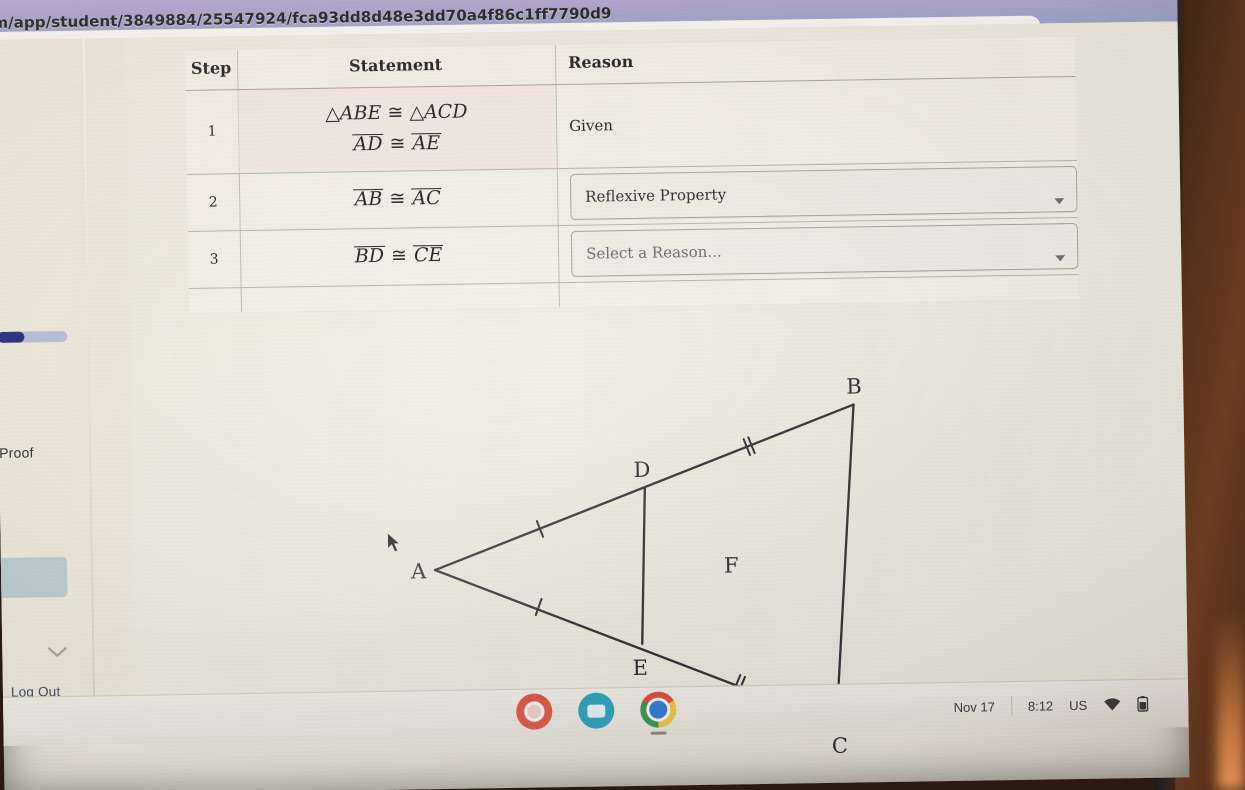 The image size is (1245, 790). Describe the element at coordinates (438, 112) in the screenshot. I see `triangle-notation: △ACD` at that location.